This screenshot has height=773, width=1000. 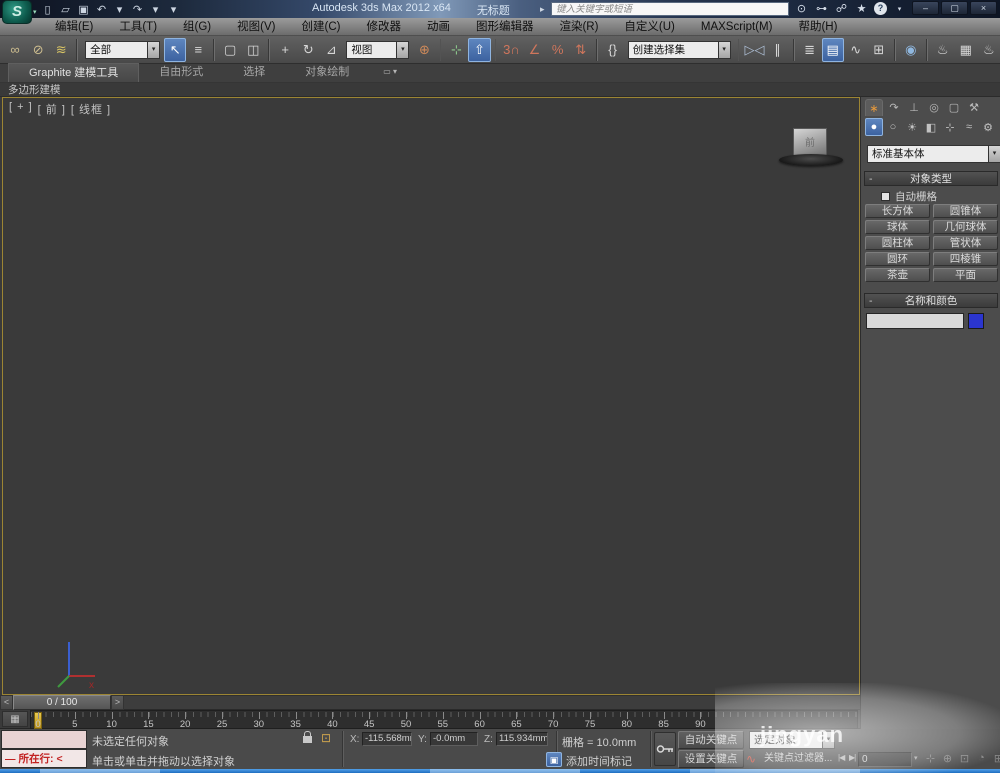 What do you see at coordinates (915, 321) in the screenshot?
I see `object-name-input` at bounding box center [915, 321].